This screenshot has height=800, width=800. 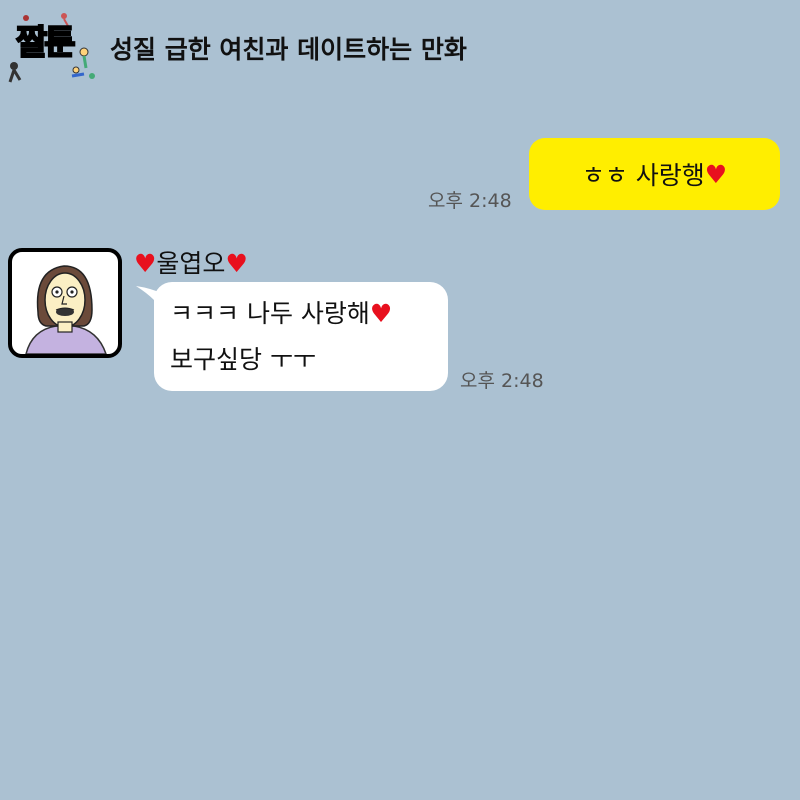 I want to click on comic-header: 짤툰 성질 급한 여친과 데이트하는 만화, so click(x=400, y=50).